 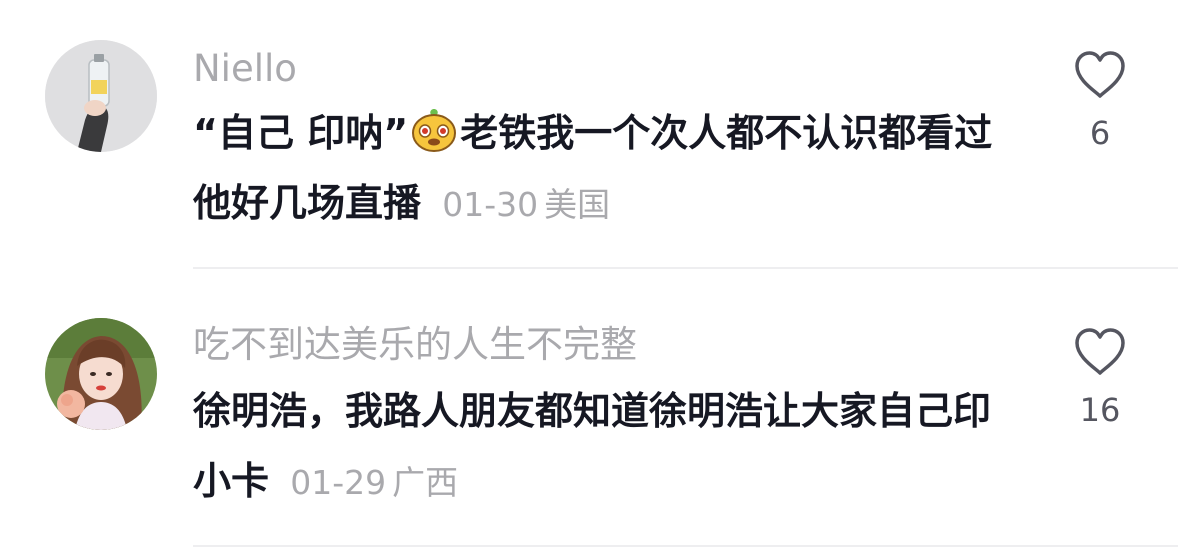 What do you see at coordinates (1100, 378) in the screenshot?
I see `like-button: 16` at bounding box center [1100, 378].